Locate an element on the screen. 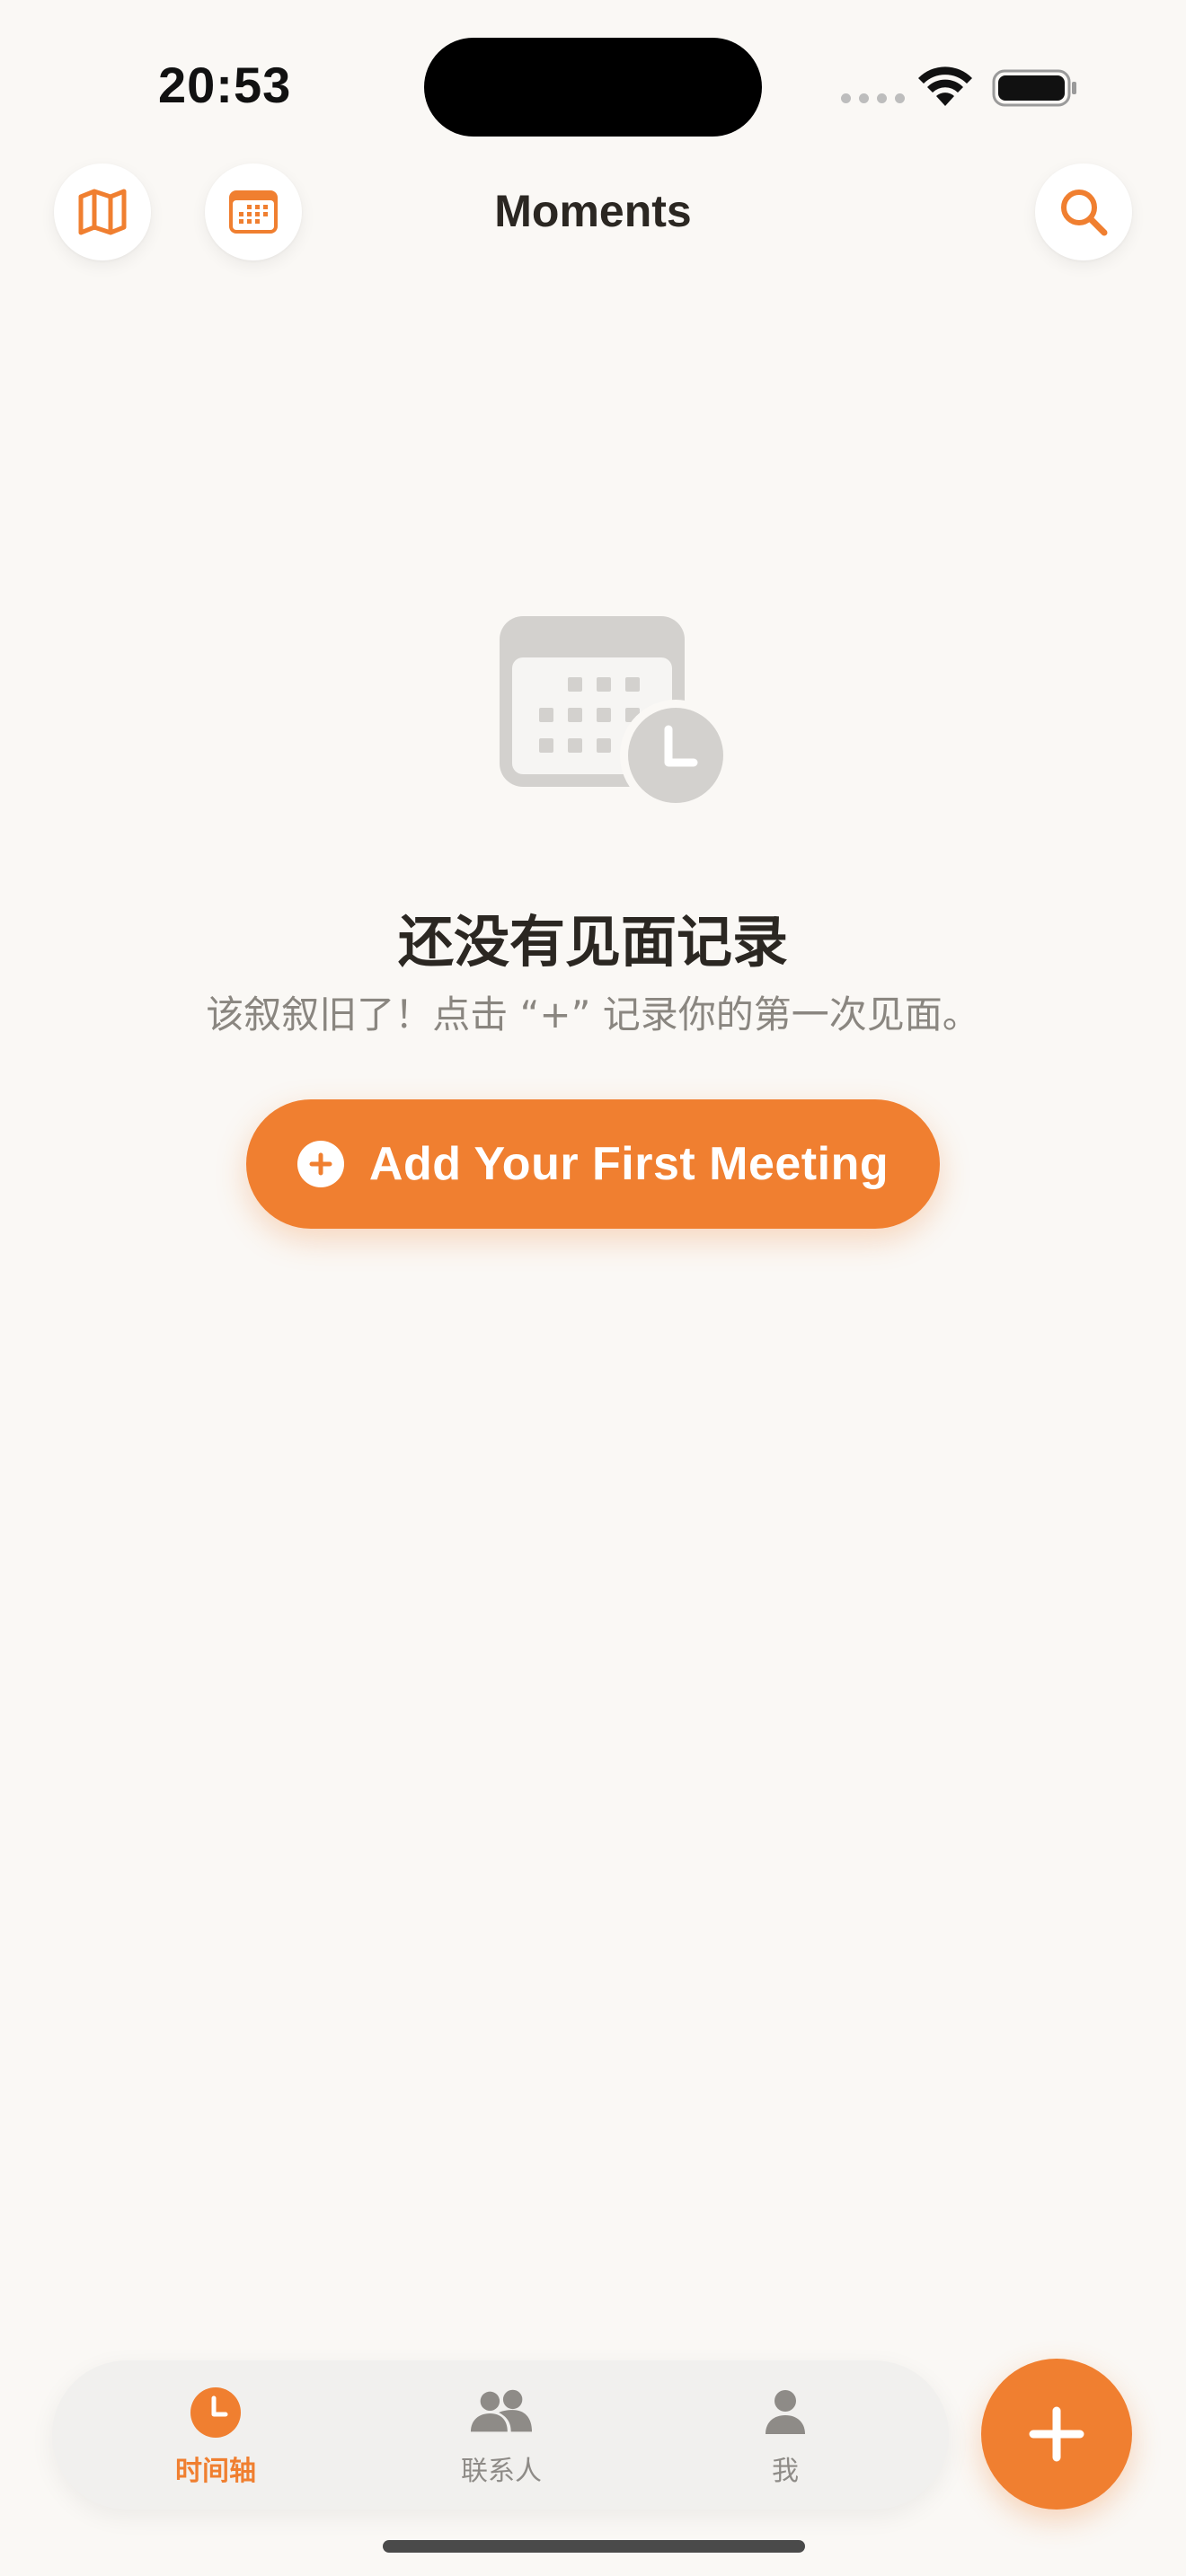 Image resolution: width=1186 pixels, height=2576 pixels. people-icon is located at coordinates (501, 2412).